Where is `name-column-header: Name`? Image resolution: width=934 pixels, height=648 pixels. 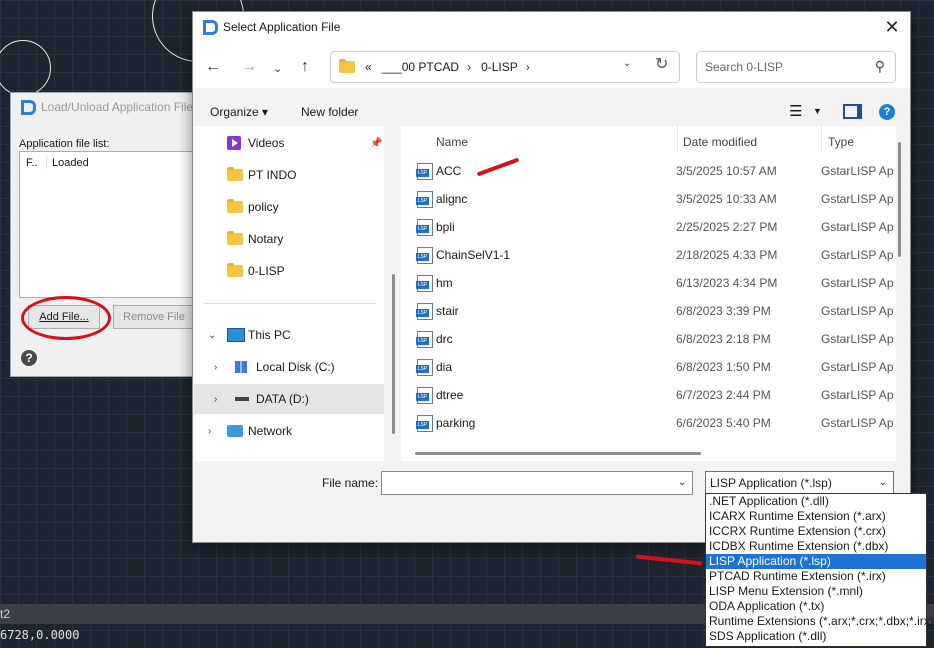
name-column-header: Name is located at coordinates (452, 142).